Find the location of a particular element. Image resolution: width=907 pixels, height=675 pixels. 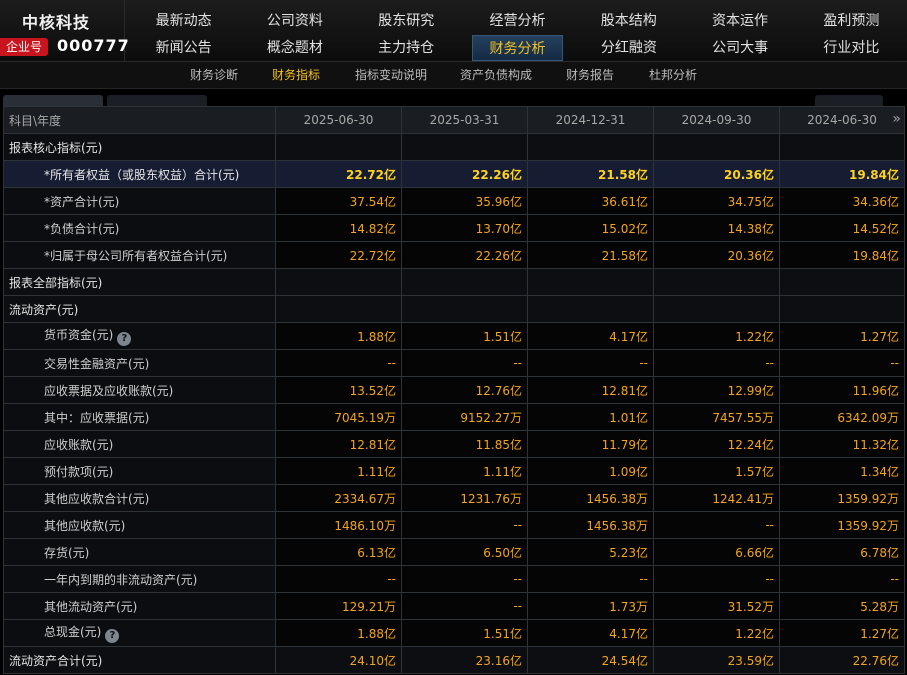

value-cell: 1.73万 is located at coordinates (590, 606).